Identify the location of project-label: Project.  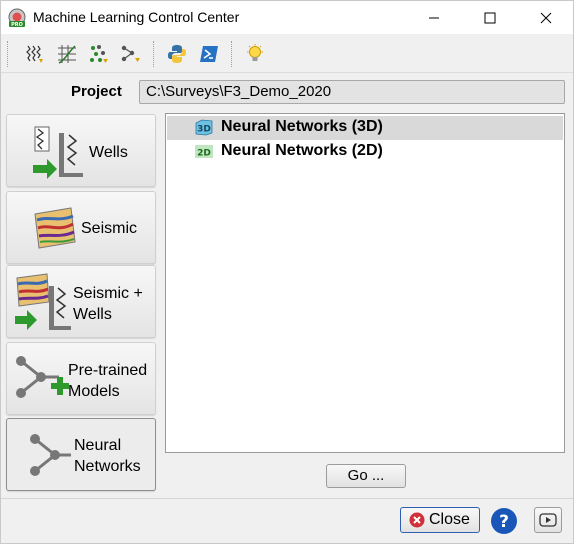
(96, 91).